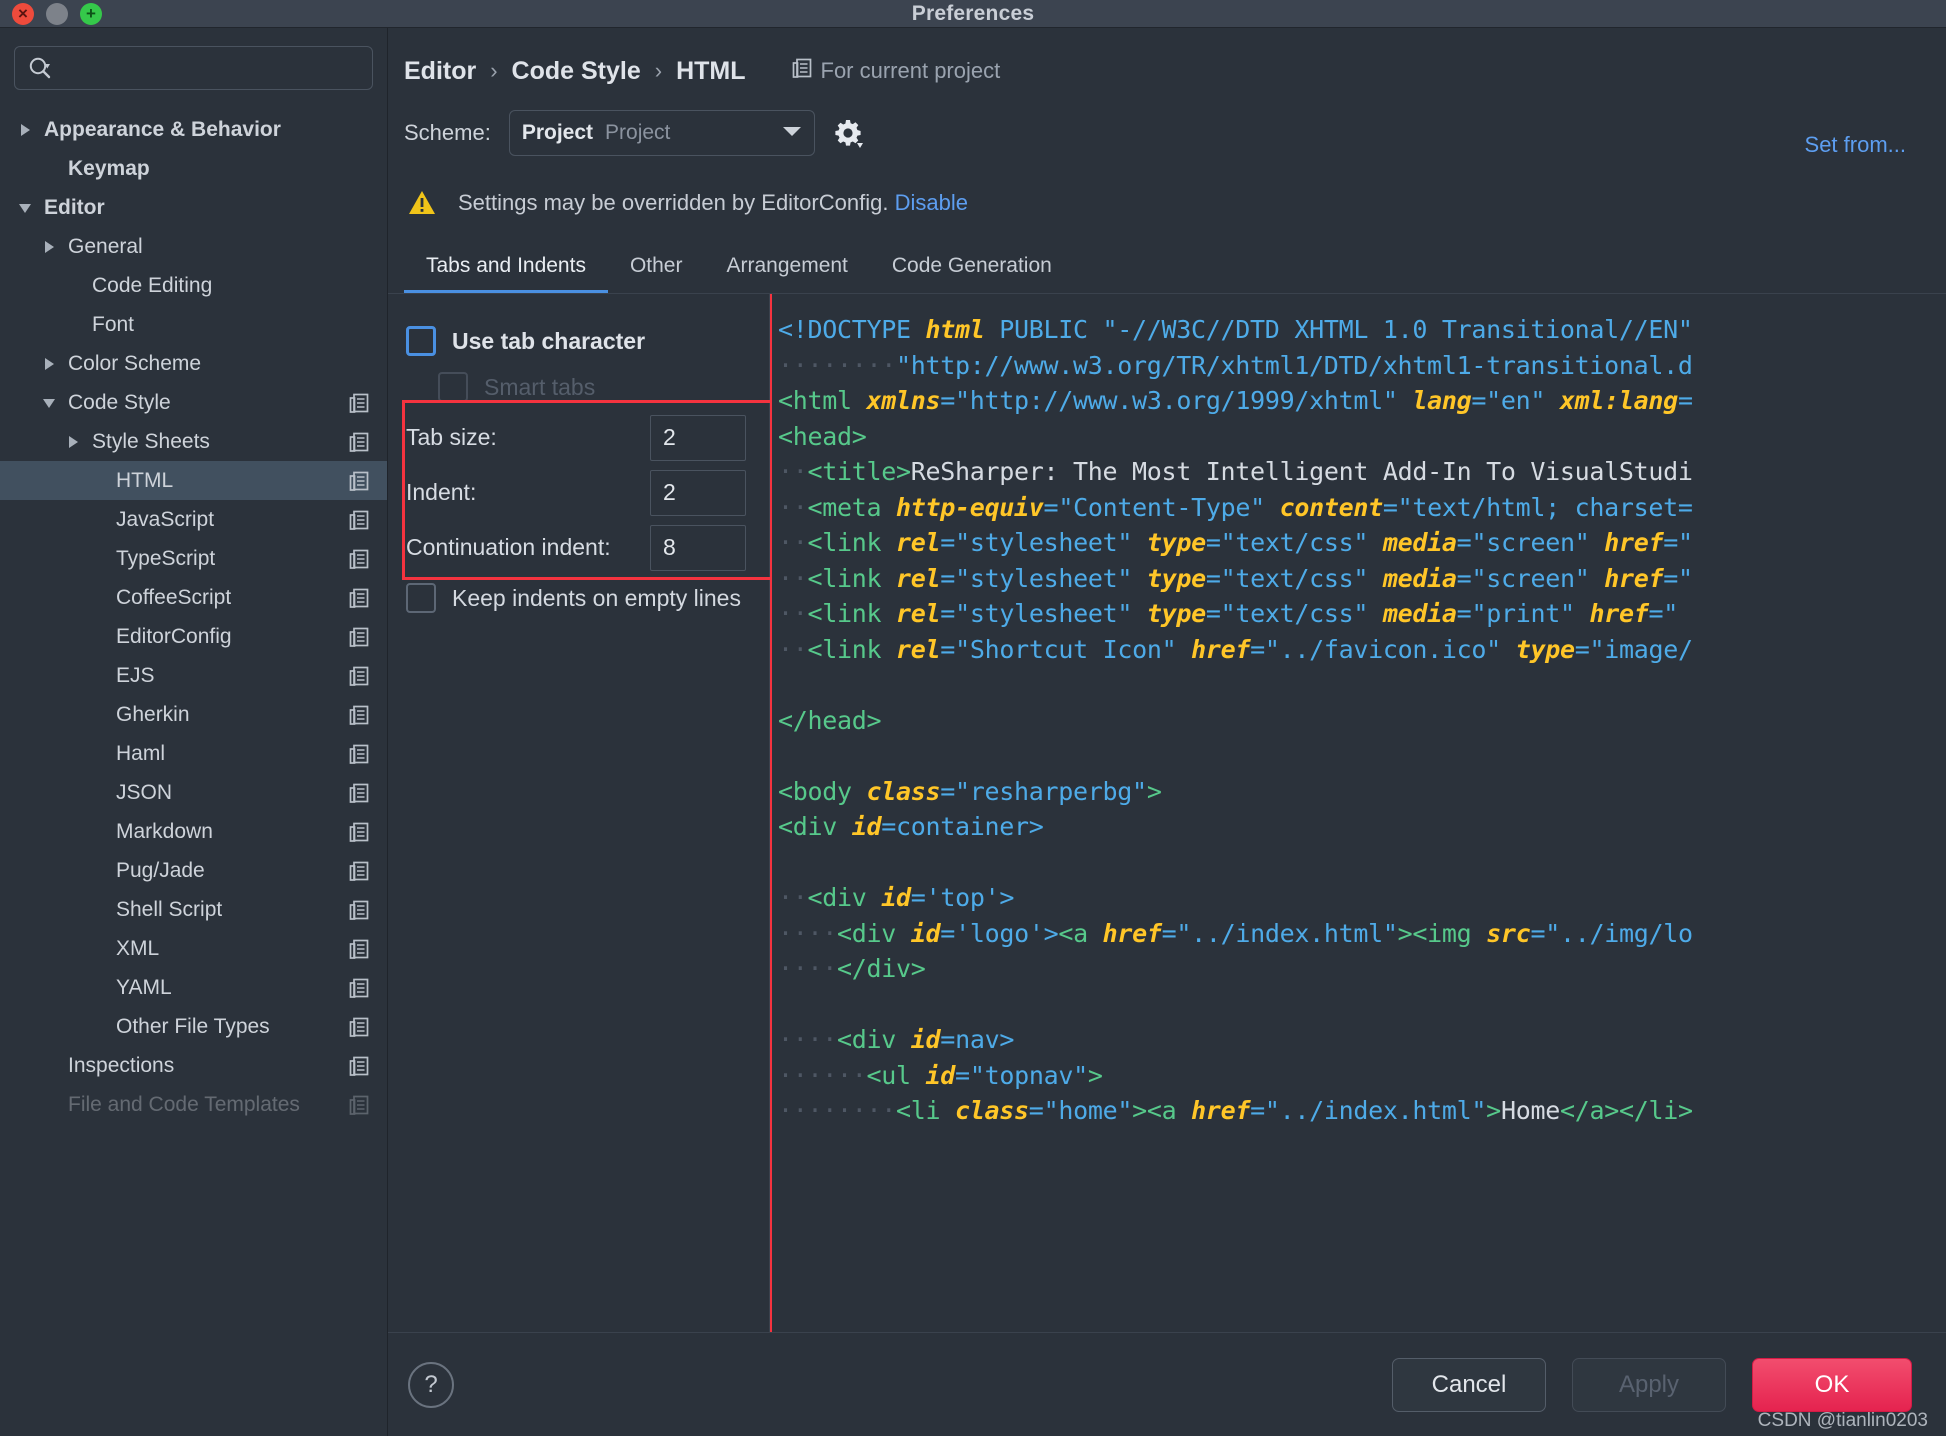 This screenshot has height=1436, width=1946. I want to click on sidebar-item-label: JSON, so click(144, 792).